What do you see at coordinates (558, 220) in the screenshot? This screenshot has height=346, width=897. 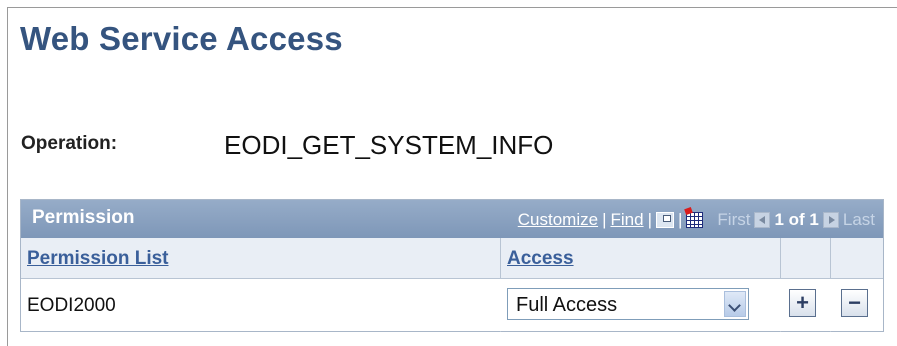 I see `customize-link: Customize` at bounding box center [558, 220].